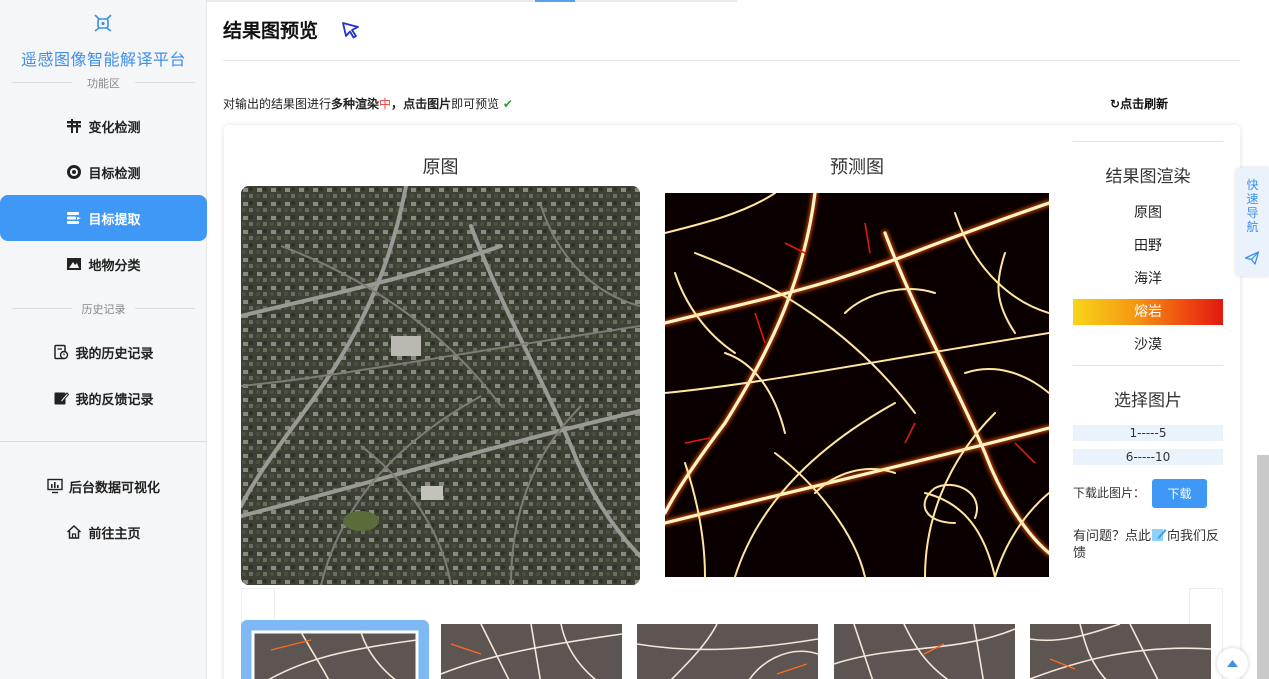 The height and width of the screenshot is (679, 1269). Describe the element at coordinates (1263, 567) in the screenshot. I see `page-scrollbar` at that location.